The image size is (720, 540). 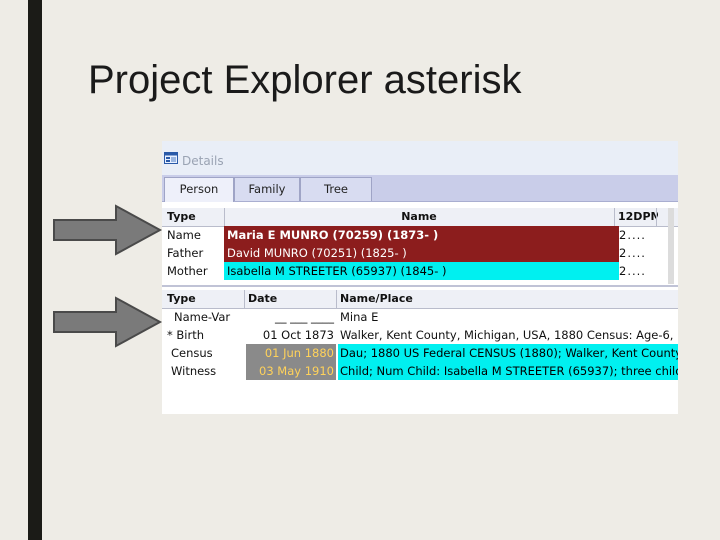 I want to click on events-table-header: Type Date Name/Place, so click(x=420, y=299).